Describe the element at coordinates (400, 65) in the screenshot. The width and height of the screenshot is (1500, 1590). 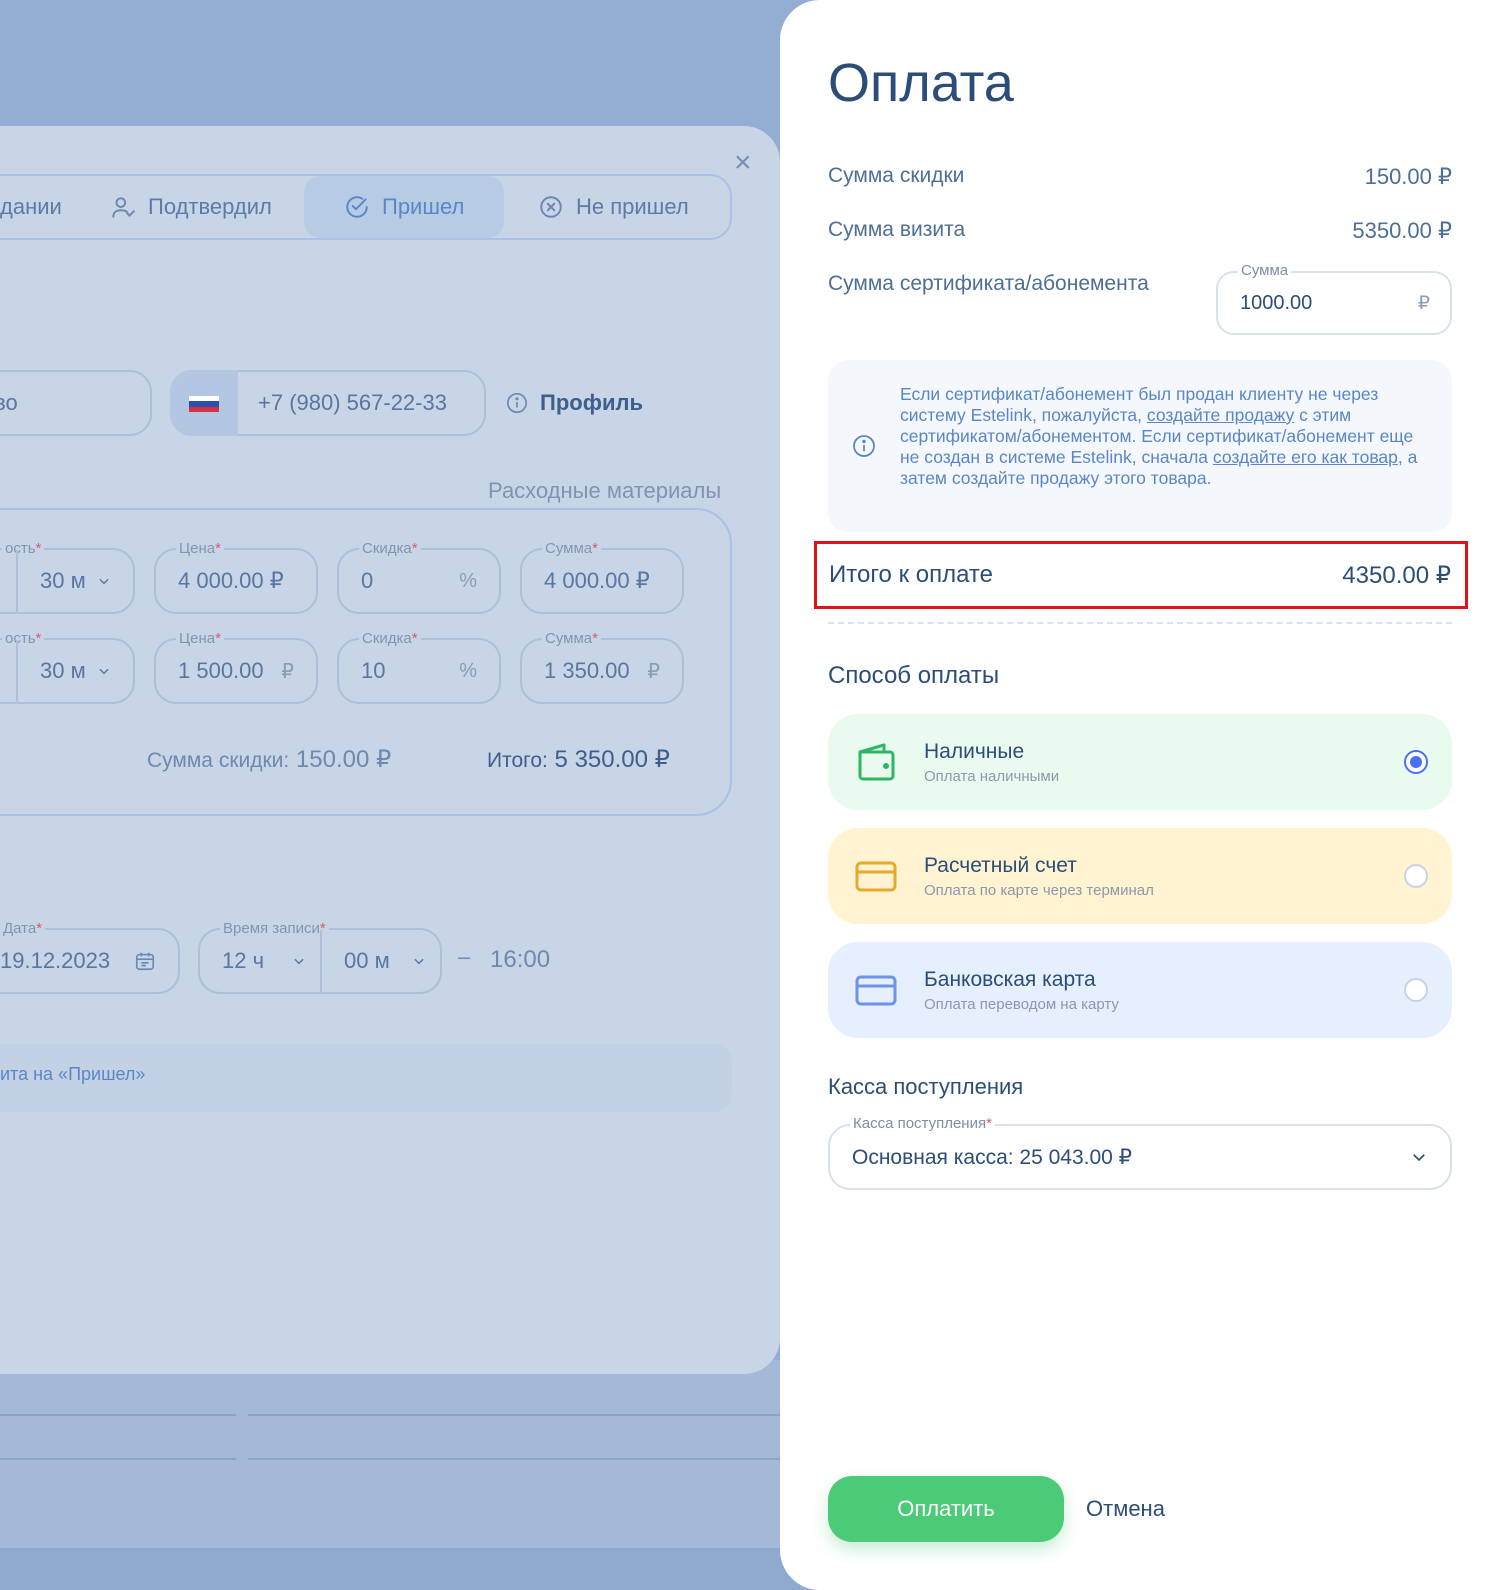
I see `backdrop-top` at that location.